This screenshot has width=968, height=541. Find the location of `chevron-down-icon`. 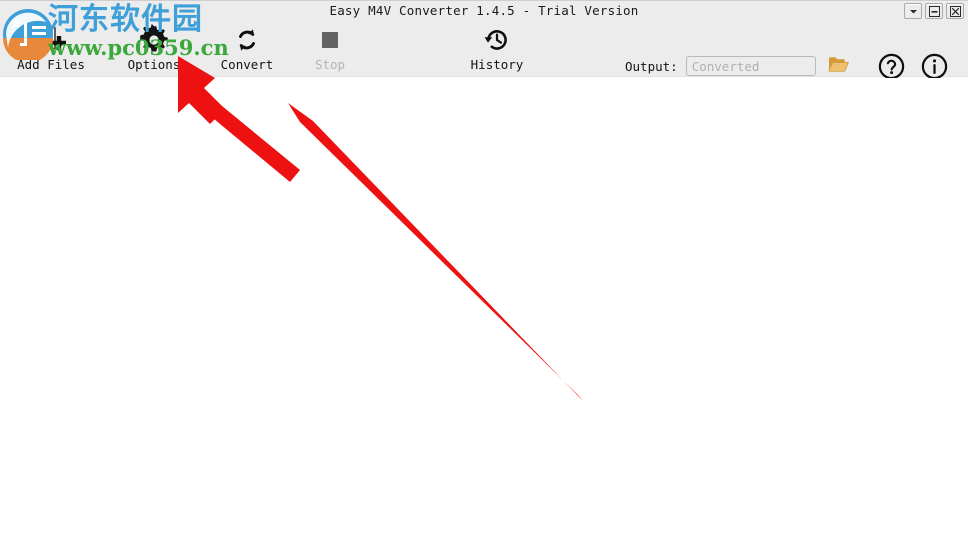

chevron-down-icon is located at coordinates (913, 11).